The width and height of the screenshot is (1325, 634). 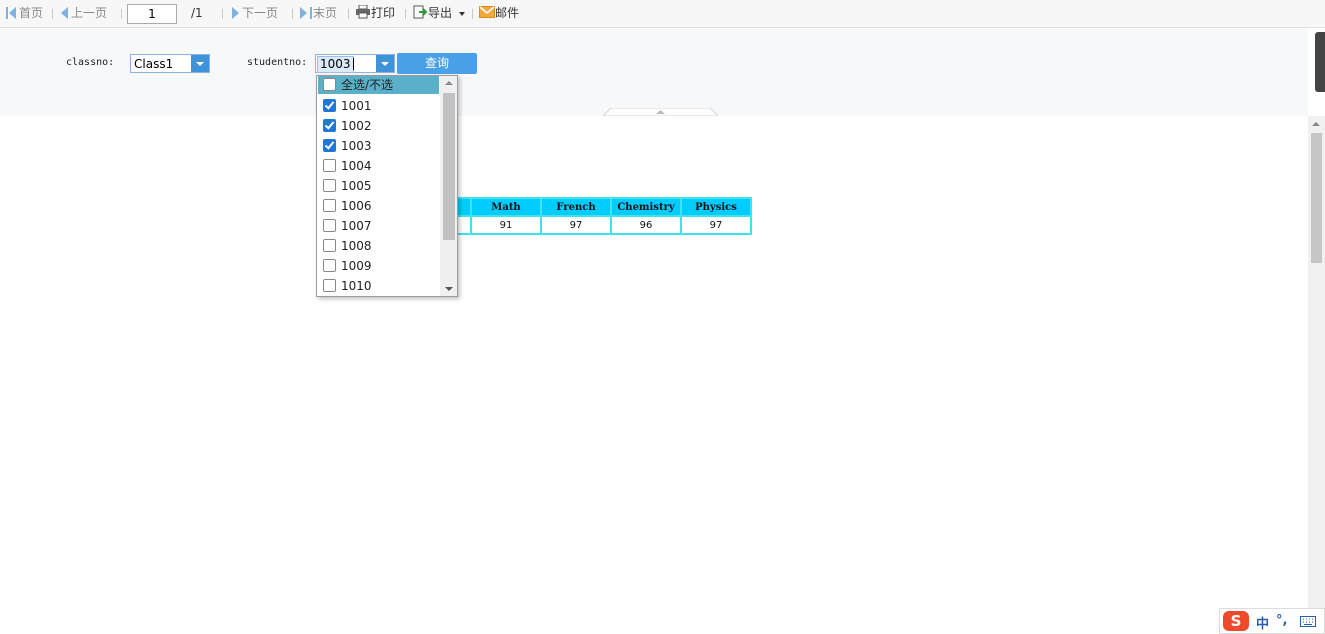 What do you see at coordinates (449, 166) in the screenshot?
I see `dropdown-scrollbar-thumb` at bounding box center [449, 166].